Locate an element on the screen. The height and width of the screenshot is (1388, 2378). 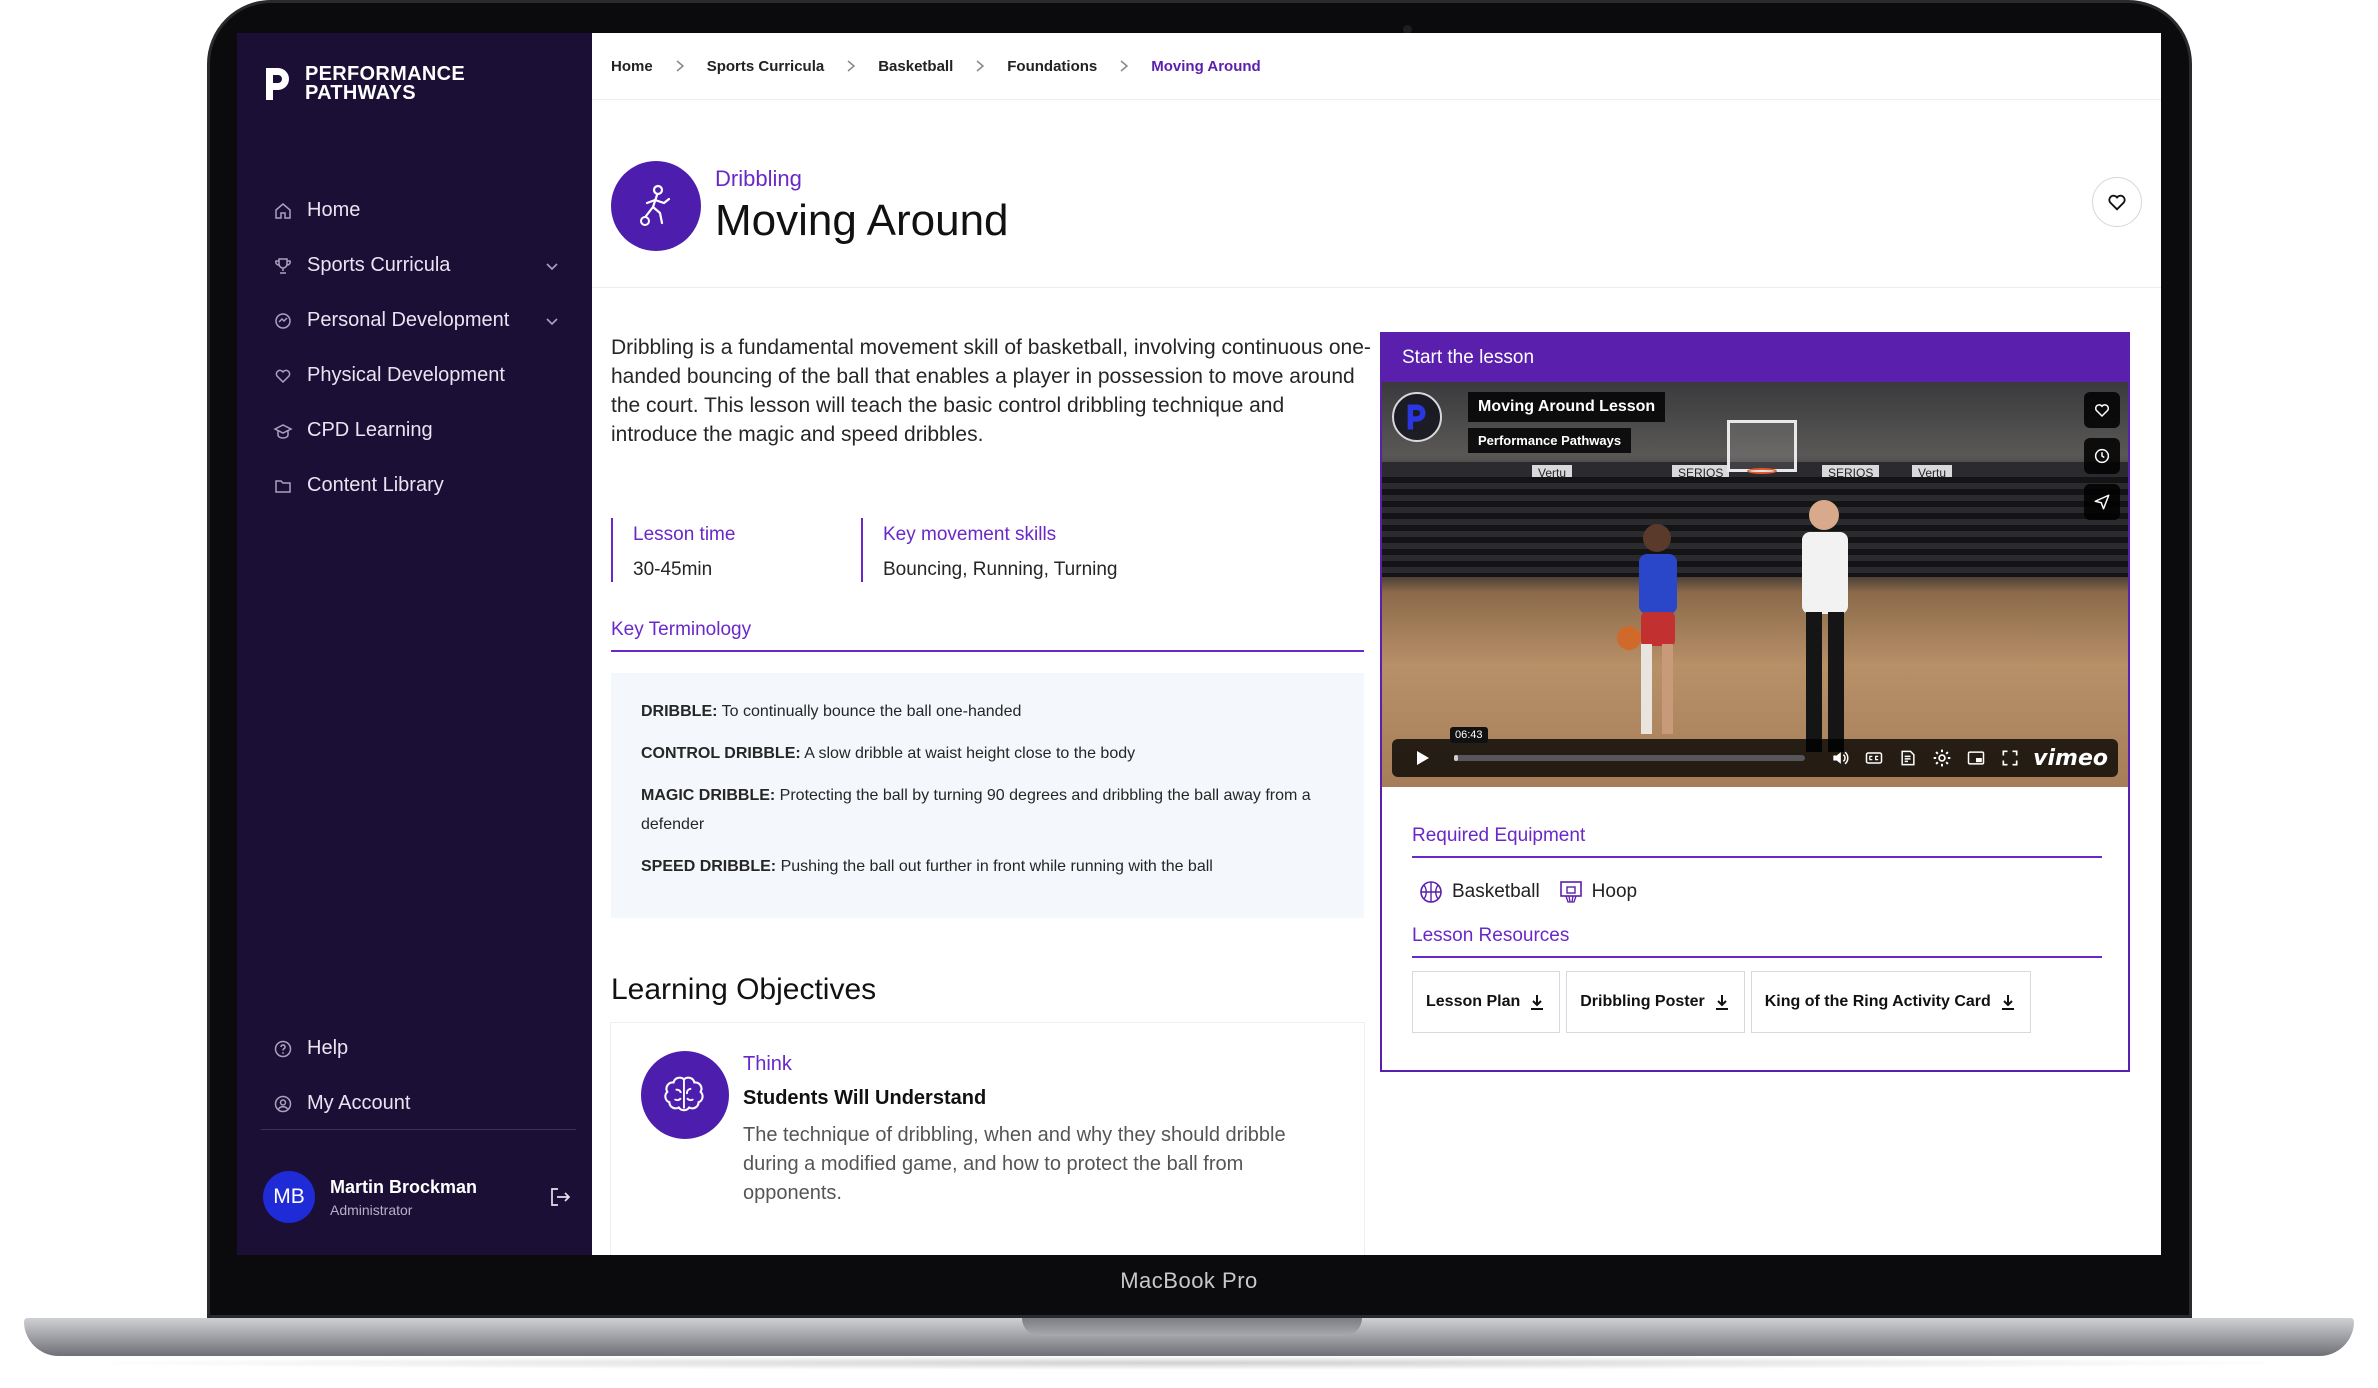
objective-heading: Students Will Understand is located at coordinates (865, 1098).